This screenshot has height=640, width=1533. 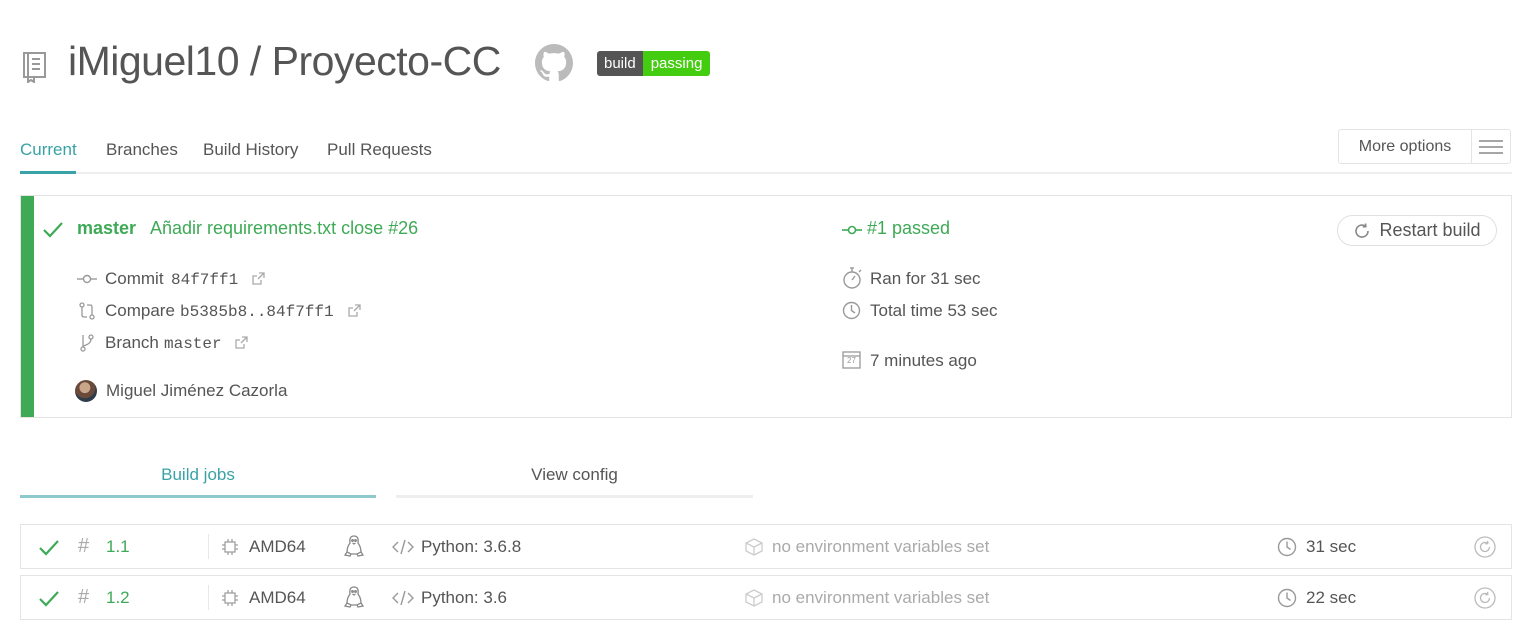 I want to click on badge-status: passing, so click(x=676, y=63).